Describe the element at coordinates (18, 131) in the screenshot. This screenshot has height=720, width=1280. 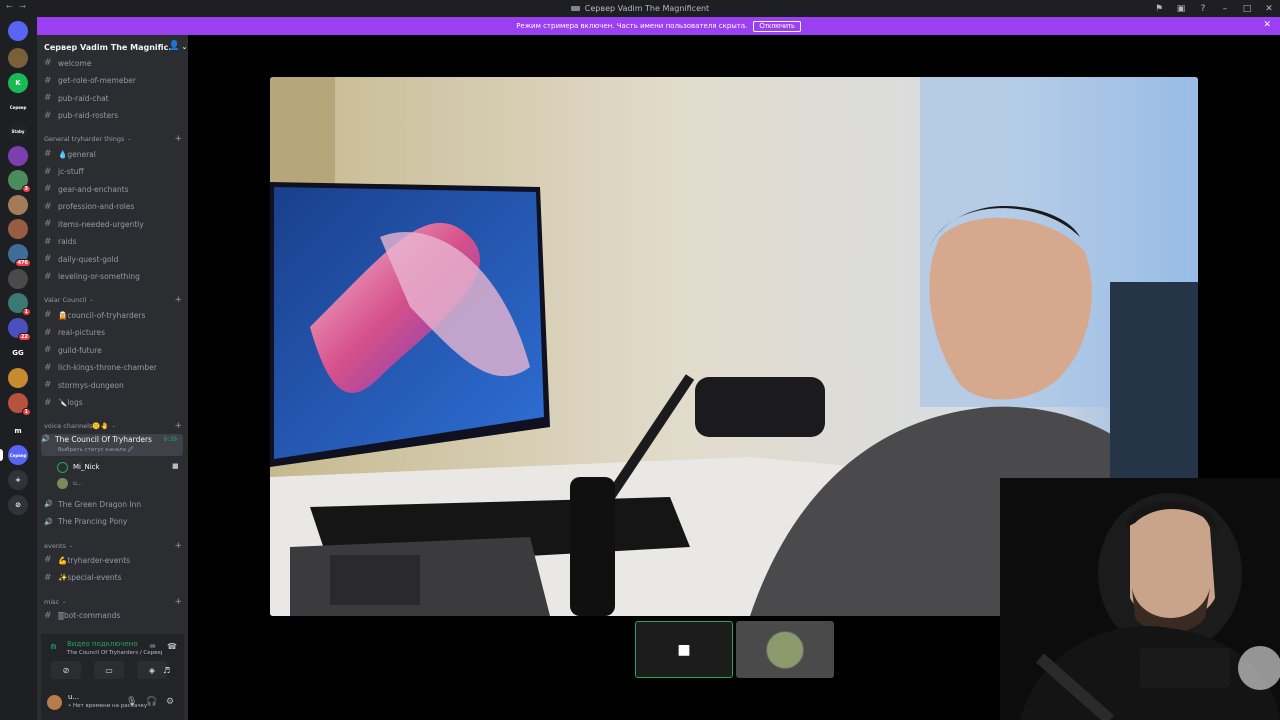
I see `server-icon-5: Staby` at that location.